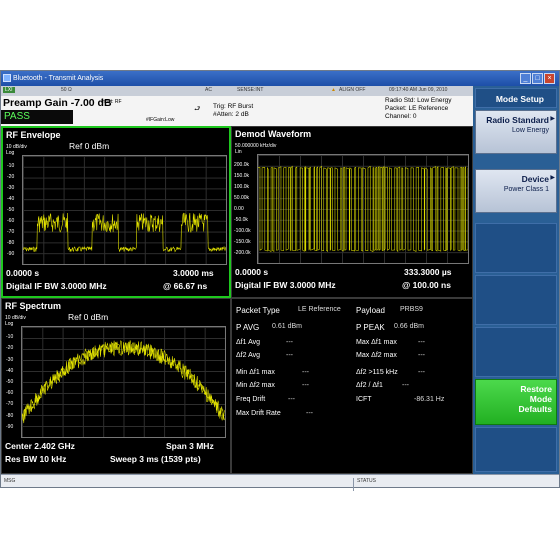 This screenshot has height=560, width=560. What do you see at coordinates (333, 90) in the screenshot?
I see `warning-icon: ▲` at bounding box center [333, 90].